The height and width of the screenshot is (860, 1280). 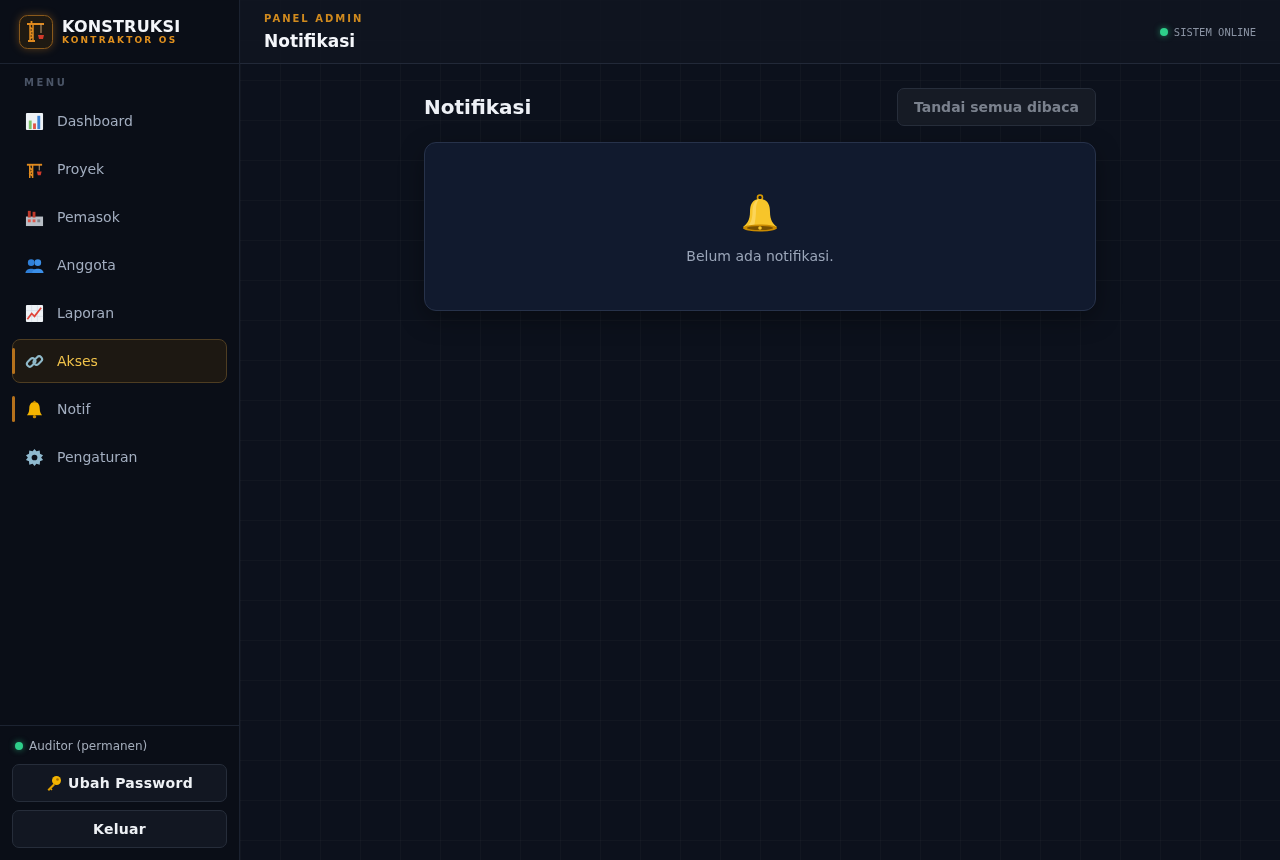 I want to click on nav-item: Notif, so click(x=119, y=409).